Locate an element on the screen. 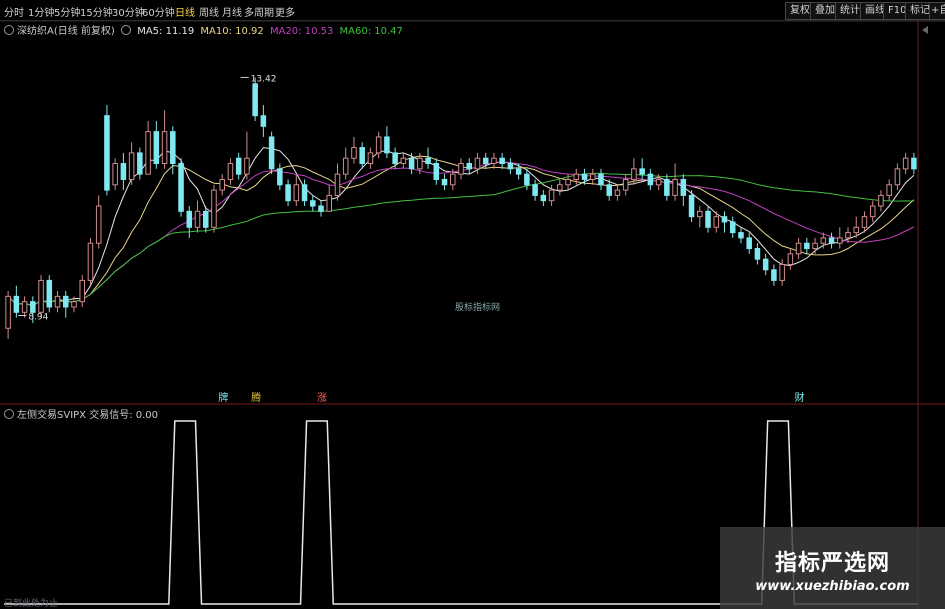  gear-icon is located at coordinates (126, 30).